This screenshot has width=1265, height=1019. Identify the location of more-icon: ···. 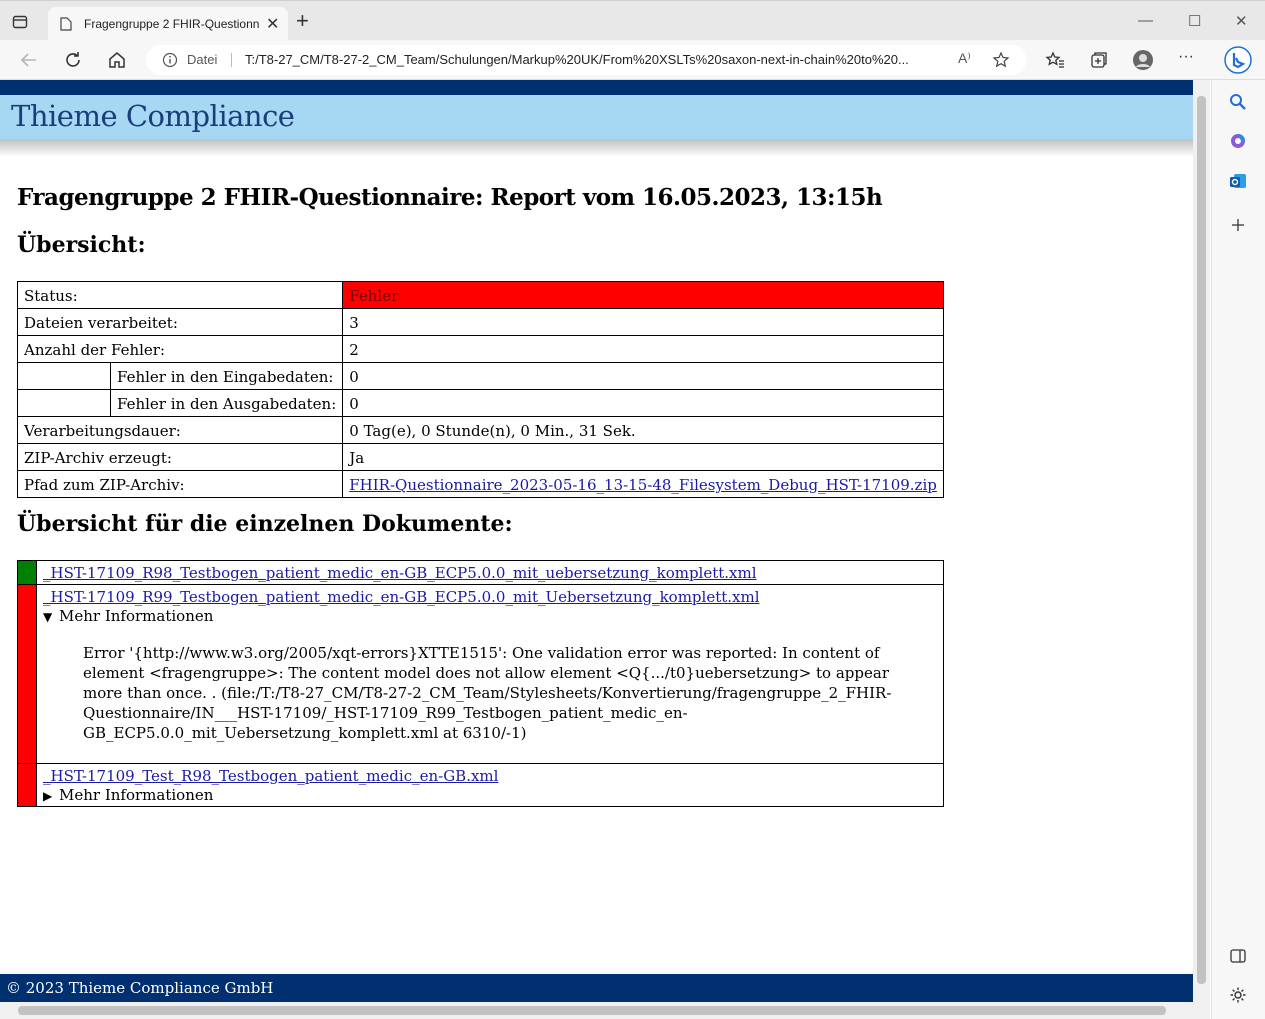
(1189, 59).